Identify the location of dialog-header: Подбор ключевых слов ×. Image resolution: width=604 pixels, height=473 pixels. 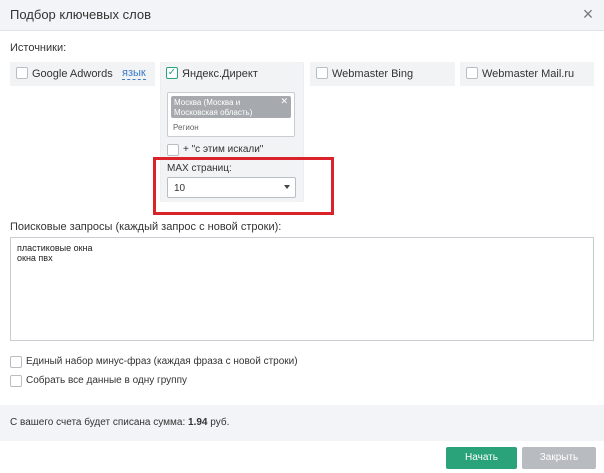
(302, 15).